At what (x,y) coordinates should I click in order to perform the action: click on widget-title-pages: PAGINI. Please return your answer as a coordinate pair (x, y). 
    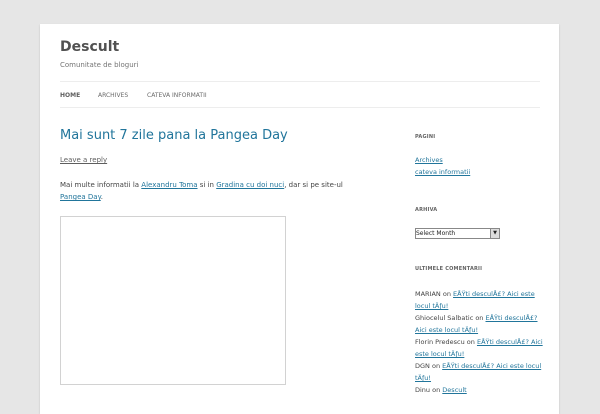
    Looking at the image, I should click on (425, 137).